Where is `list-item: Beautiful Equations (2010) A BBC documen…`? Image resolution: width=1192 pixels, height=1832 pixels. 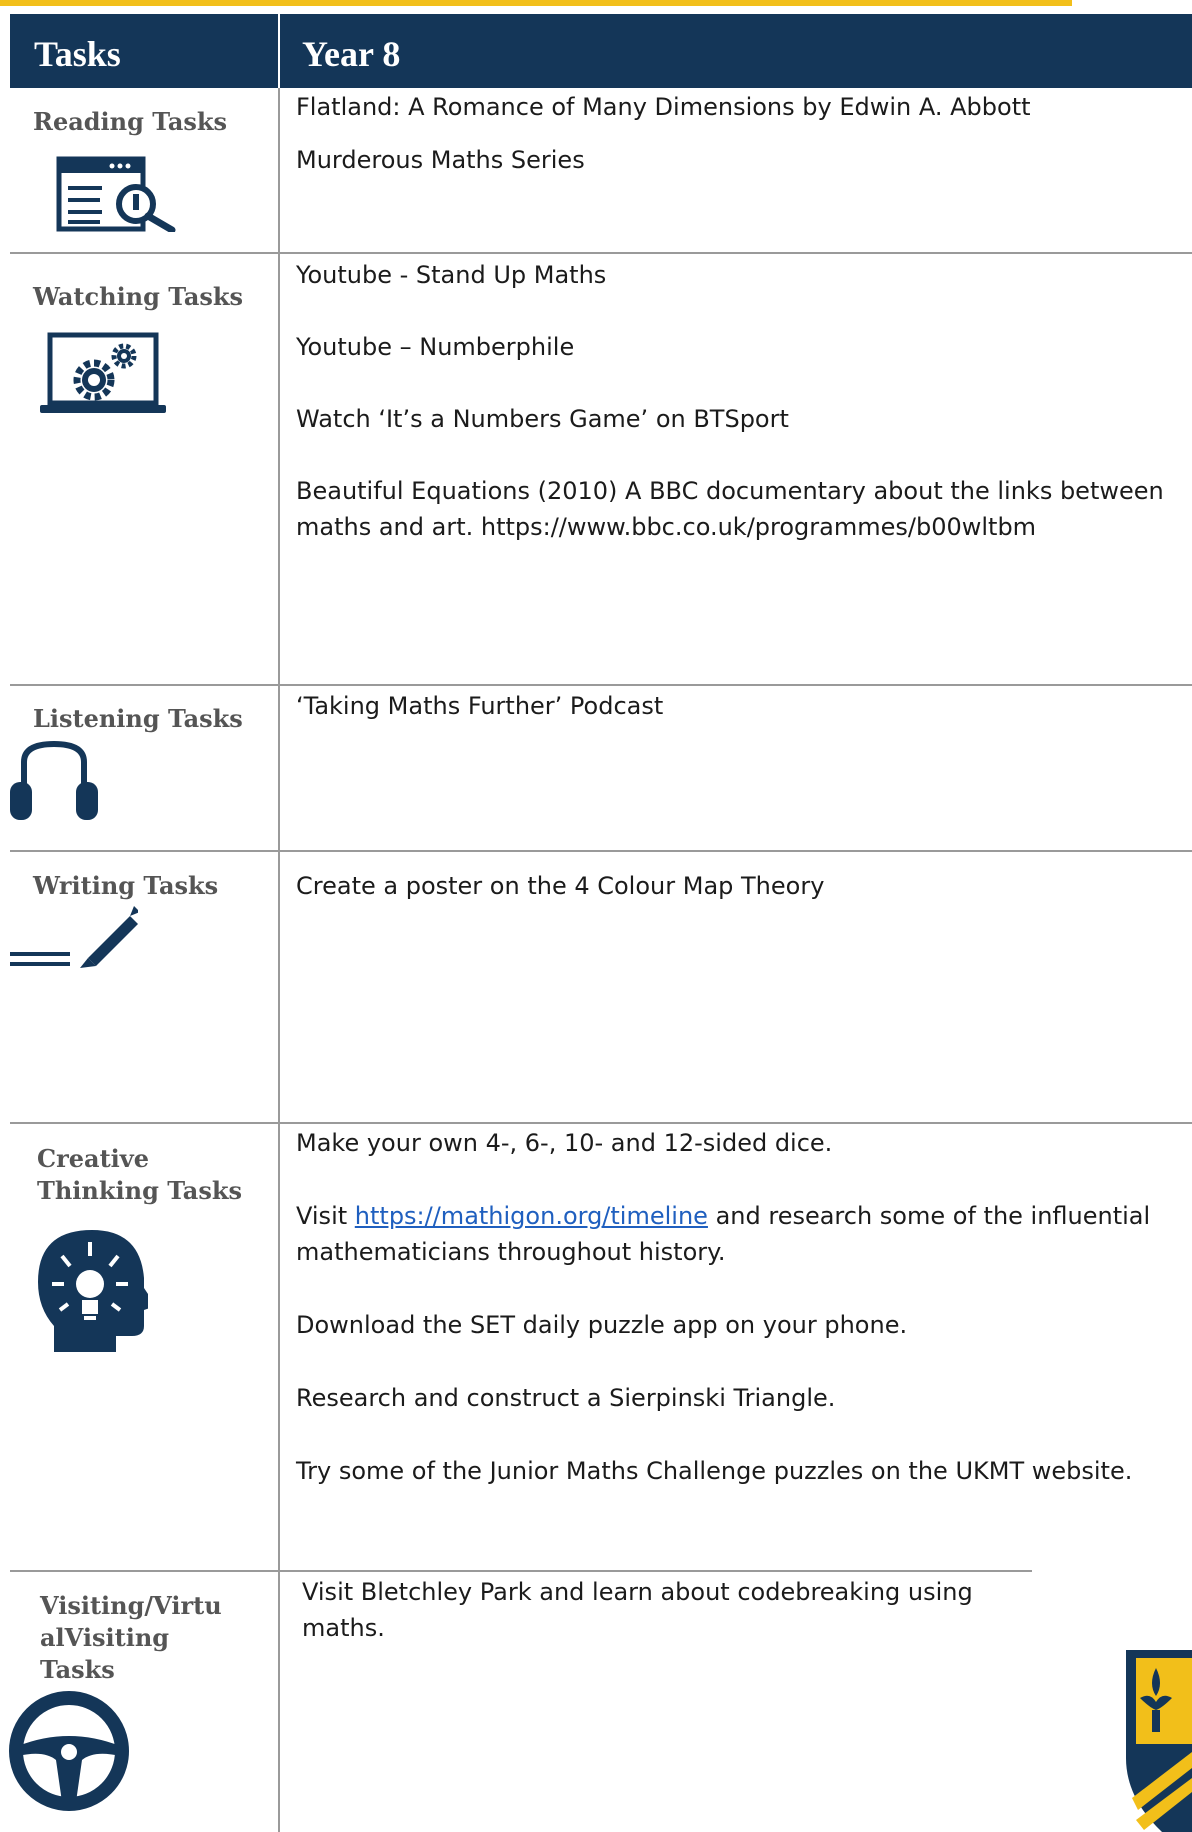 list-item: Beautiful Equations (2010) A BBC documen… is located at coordinates (730, 509).